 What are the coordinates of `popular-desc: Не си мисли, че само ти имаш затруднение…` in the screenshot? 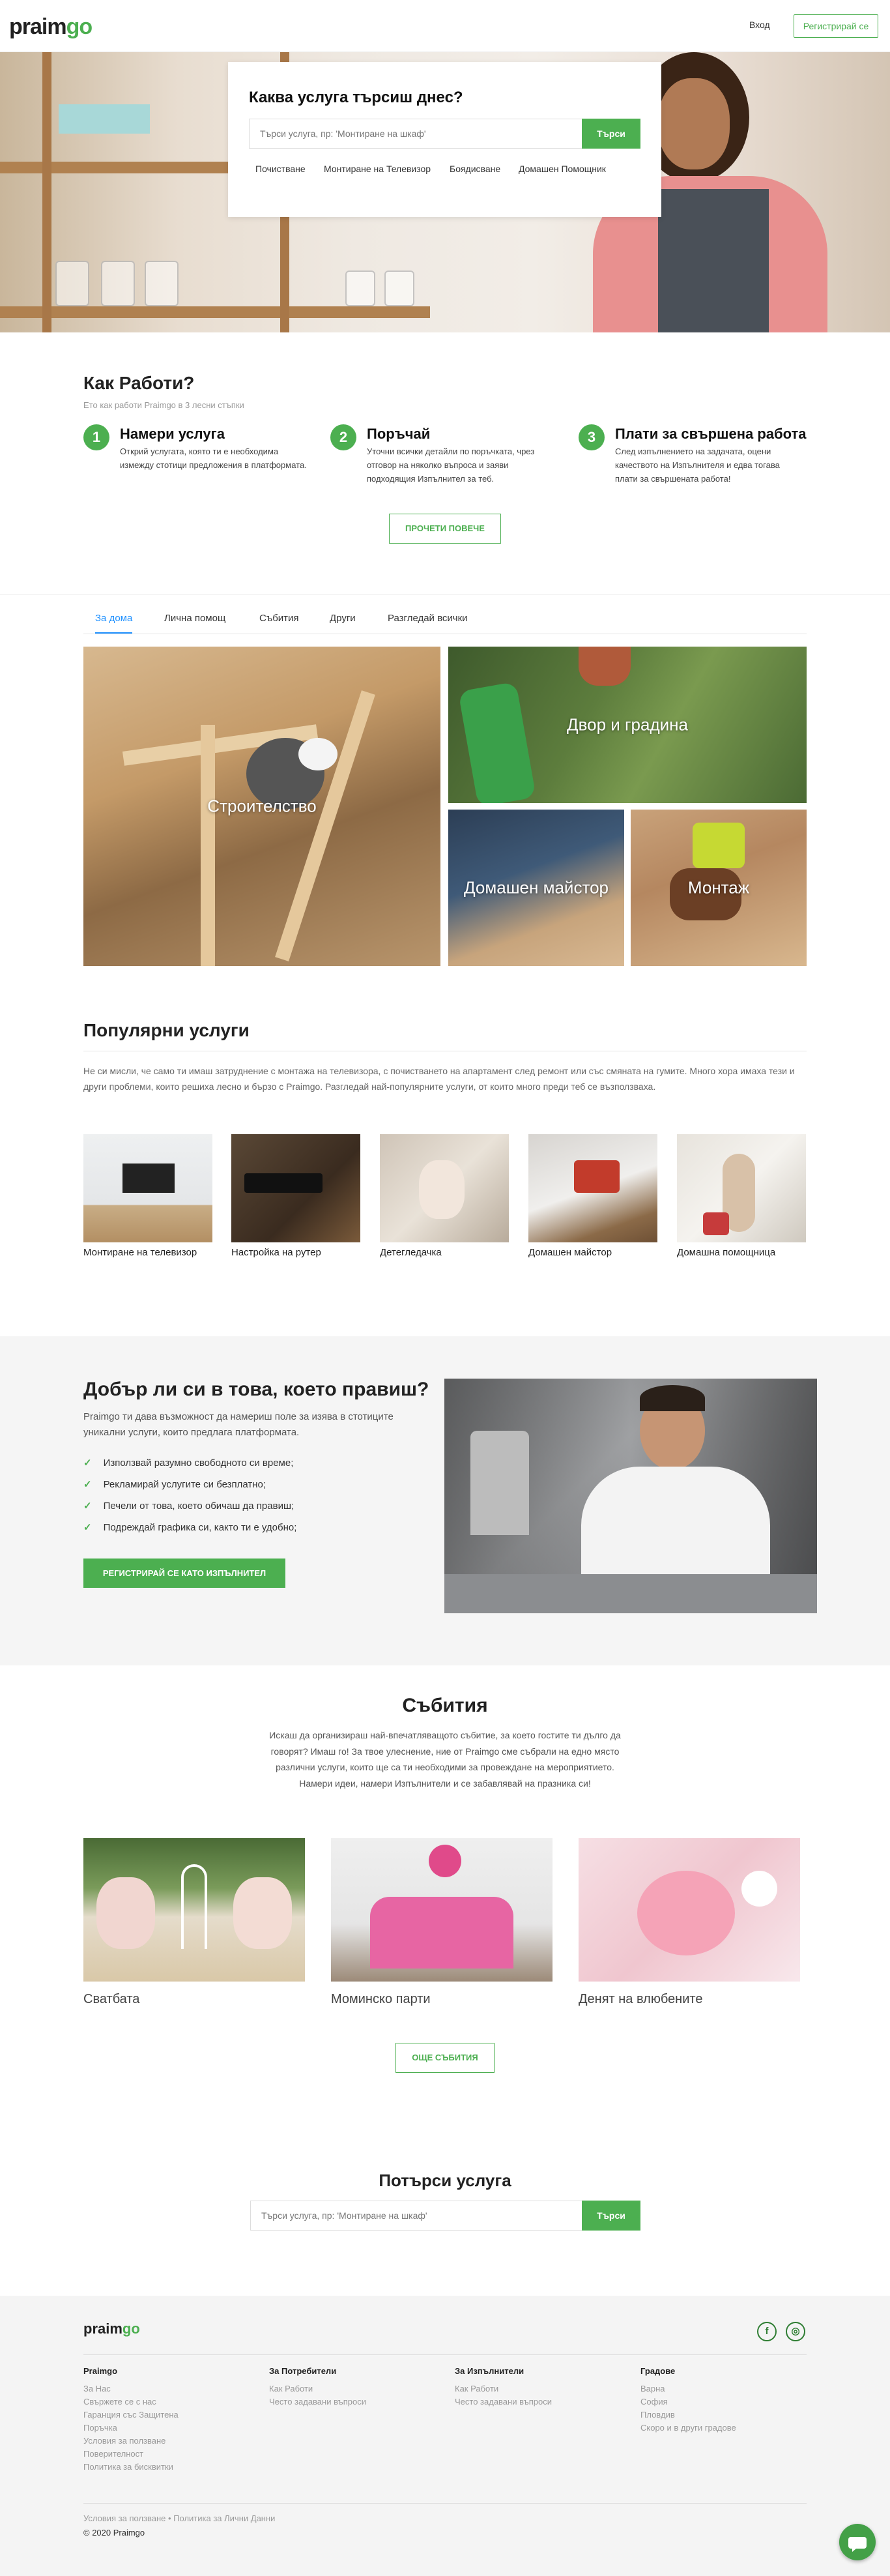 It's located at (439, 1079).